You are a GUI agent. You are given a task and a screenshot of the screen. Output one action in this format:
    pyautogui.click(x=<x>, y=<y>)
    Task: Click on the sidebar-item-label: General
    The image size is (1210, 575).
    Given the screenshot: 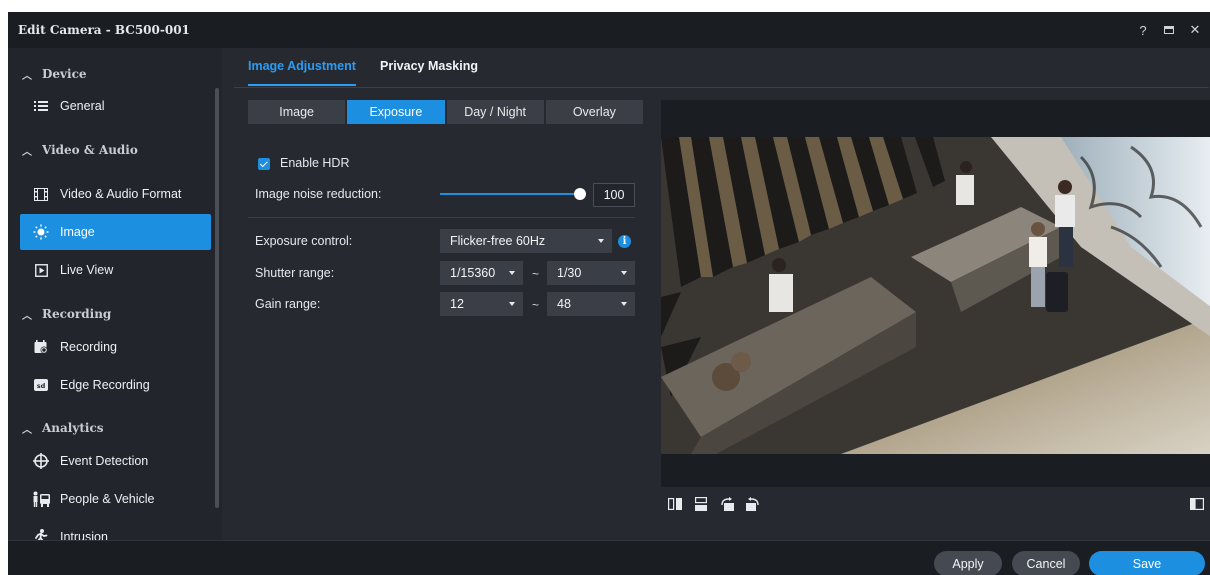 What is the action you would take?
    pyautogui.click(x=82, y=106)
    